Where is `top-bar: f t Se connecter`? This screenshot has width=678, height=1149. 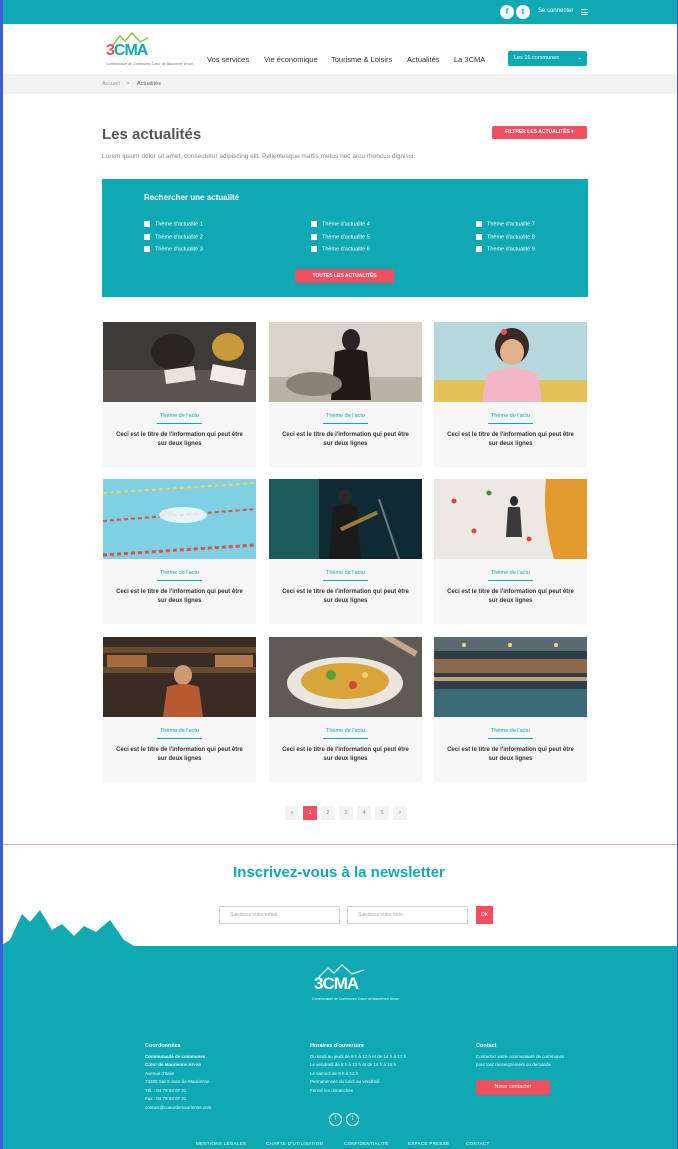 top-bar: f t Se connecter is located at coordinates (339, 12).